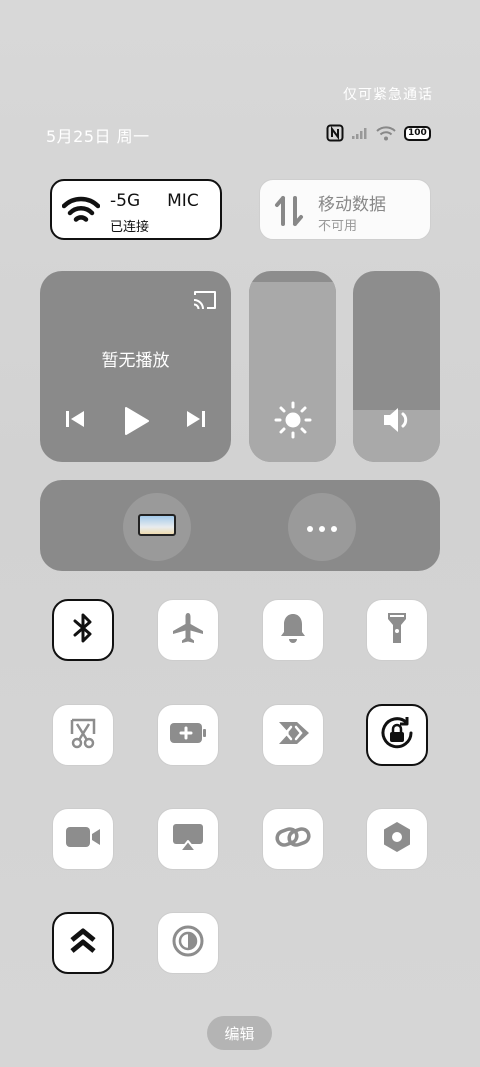  Describe the element at coordinates (396, 420) in the screenshot. I see `volume-icon` at that location.